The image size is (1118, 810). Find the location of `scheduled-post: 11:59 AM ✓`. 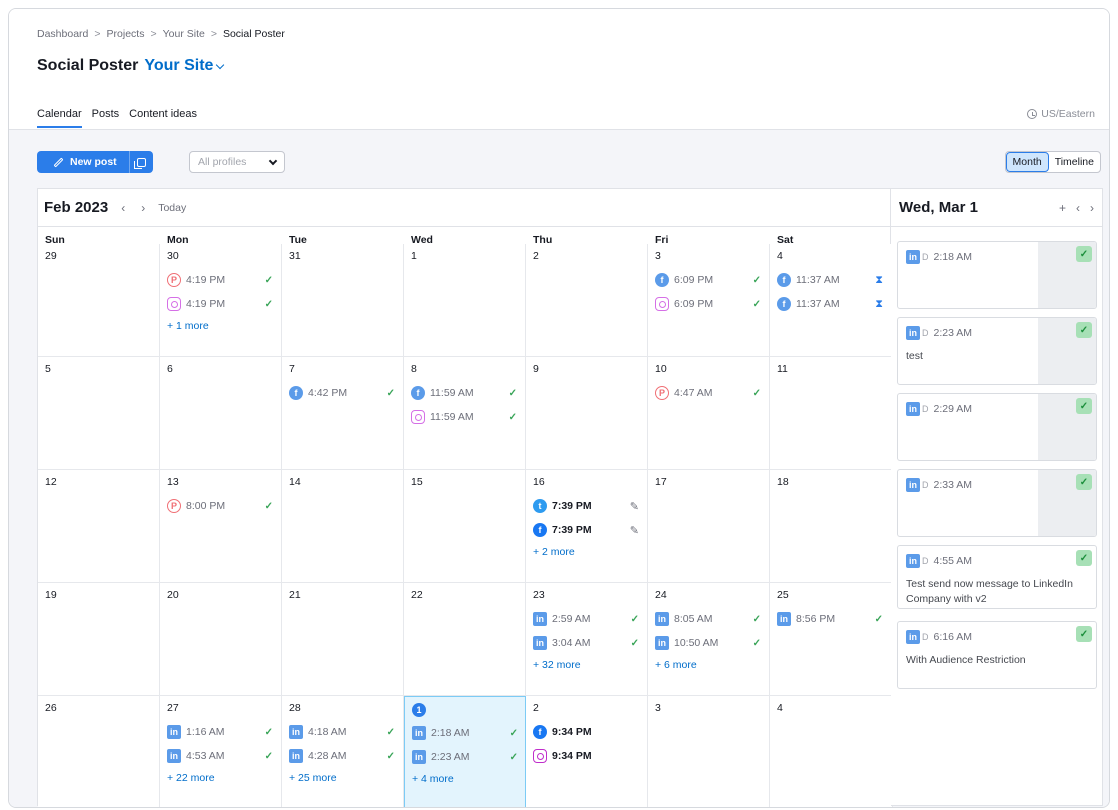

scheduled-post: 11:59 AM ✓ is located at coordinates (464, 417).